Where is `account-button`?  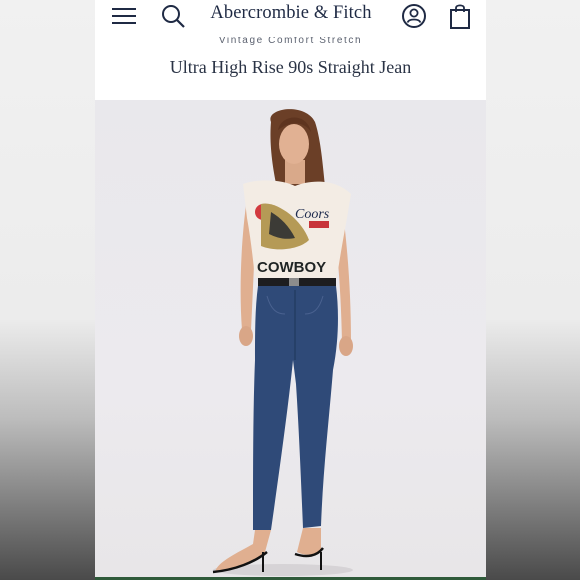 account-button is located at coordinates (414, 16).